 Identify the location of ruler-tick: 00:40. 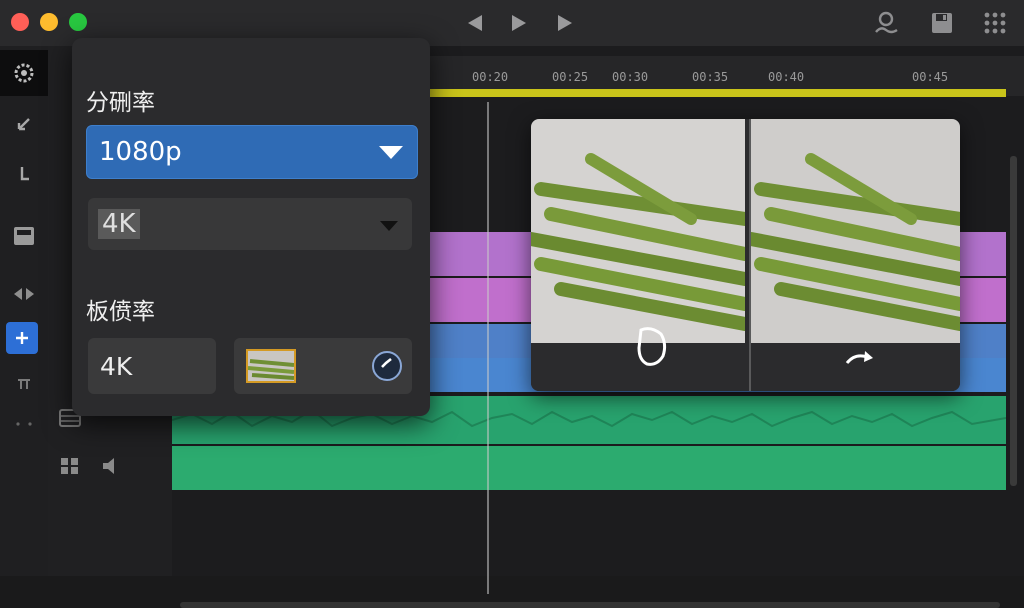
(786, 77).